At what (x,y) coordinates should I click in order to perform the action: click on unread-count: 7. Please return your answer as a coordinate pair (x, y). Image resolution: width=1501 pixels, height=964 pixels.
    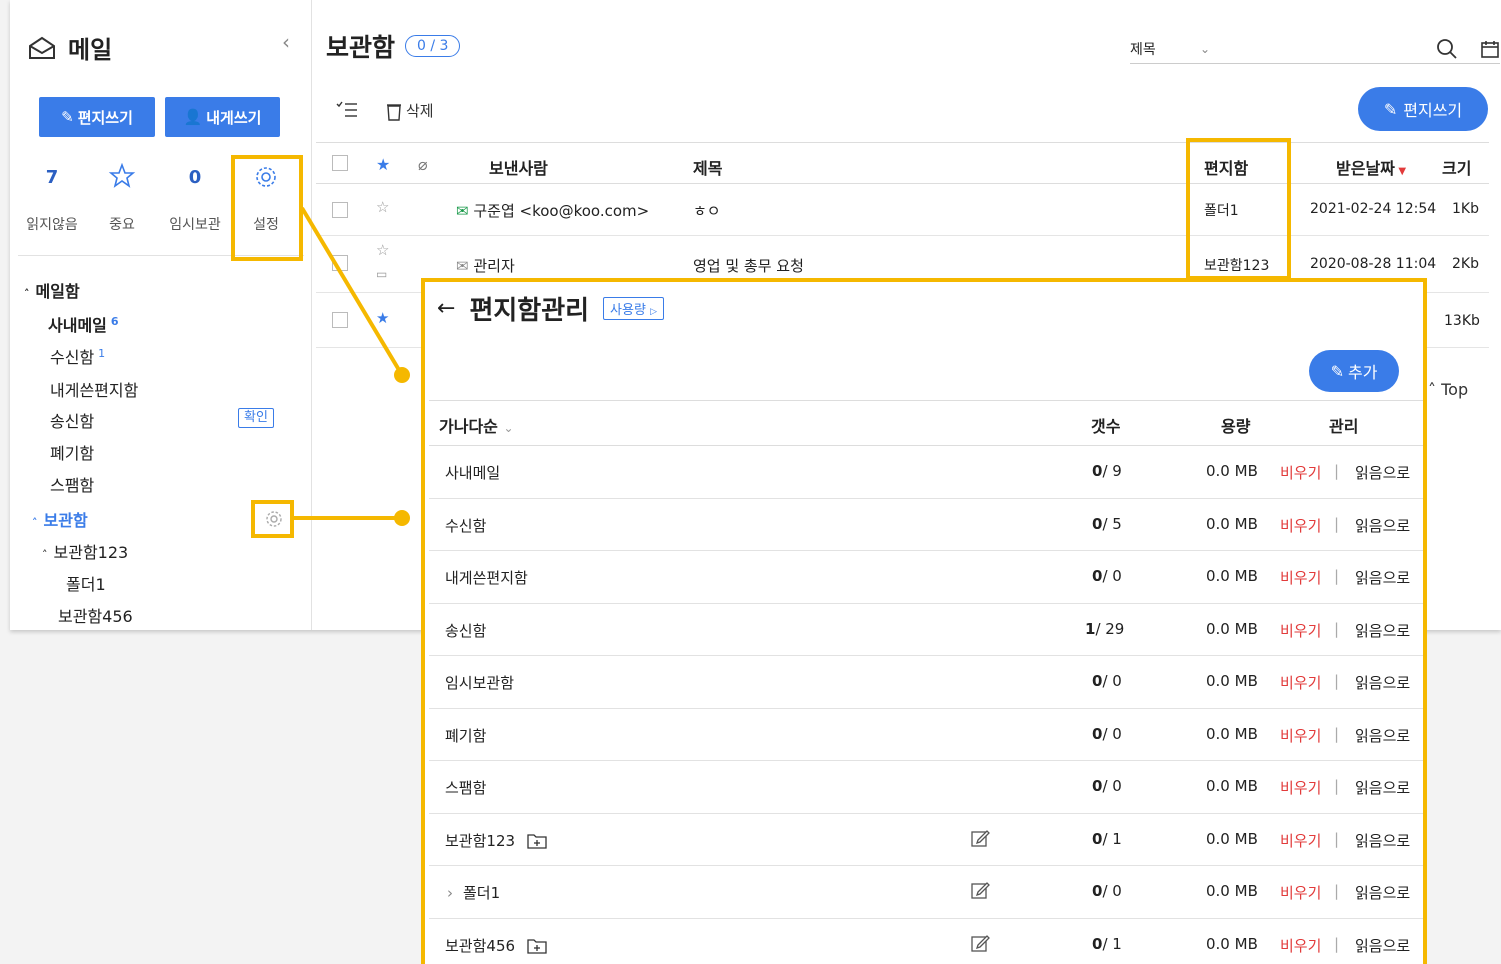
    Looking at the image, I should click on (52, 177).